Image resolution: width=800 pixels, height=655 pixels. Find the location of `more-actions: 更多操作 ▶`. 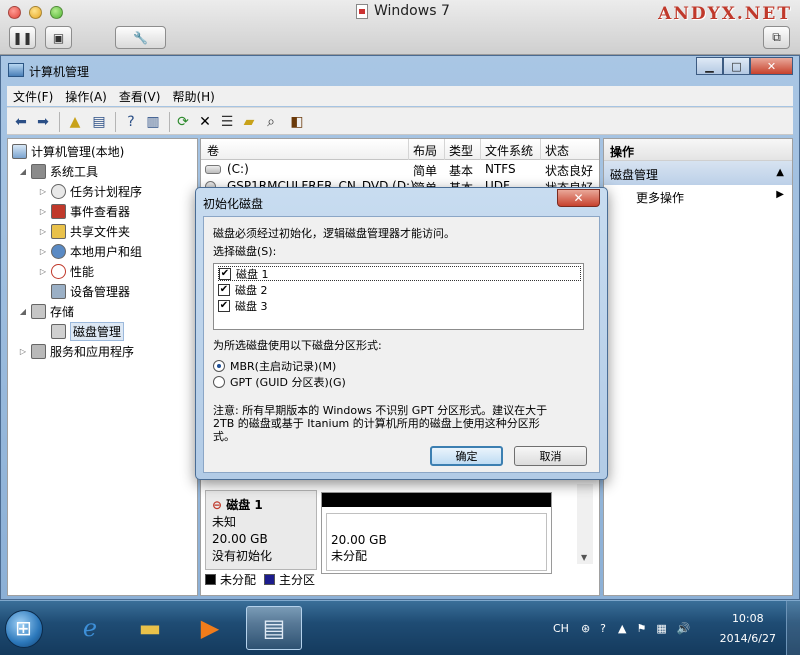

more-actions: 更多操作 ▶ is located at coordinates (698, 196).